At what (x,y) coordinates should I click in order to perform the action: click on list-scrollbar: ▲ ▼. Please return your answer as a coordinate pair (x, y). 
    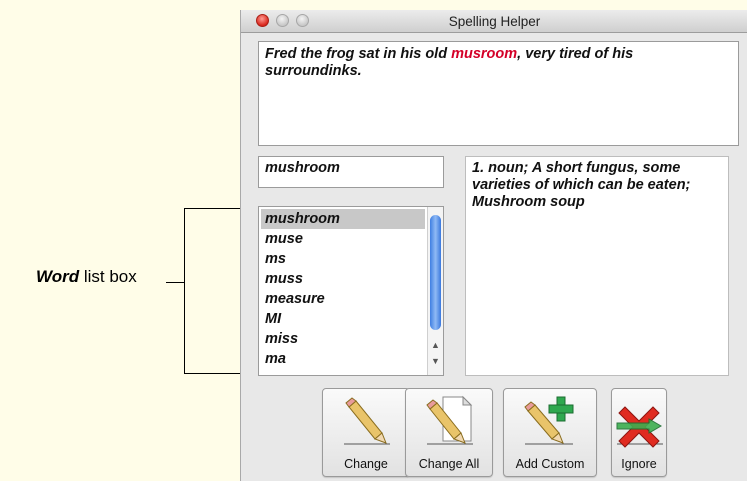
    Looking at the image, I should click on (435, 291).